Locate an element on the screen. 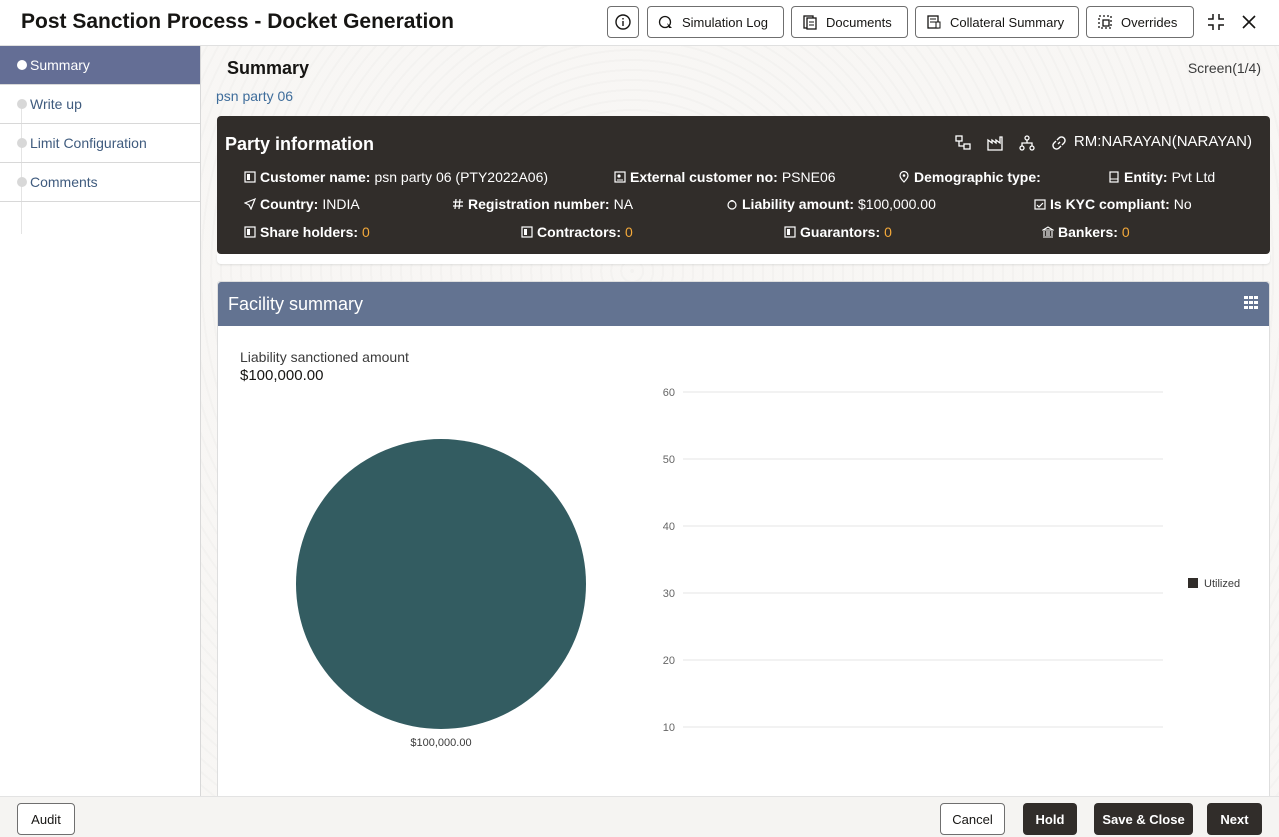 Image resolution: width=1279 pixels, height=837 pixels. simulation-log-label: Simulation Log is located at coordinates (725, 22).